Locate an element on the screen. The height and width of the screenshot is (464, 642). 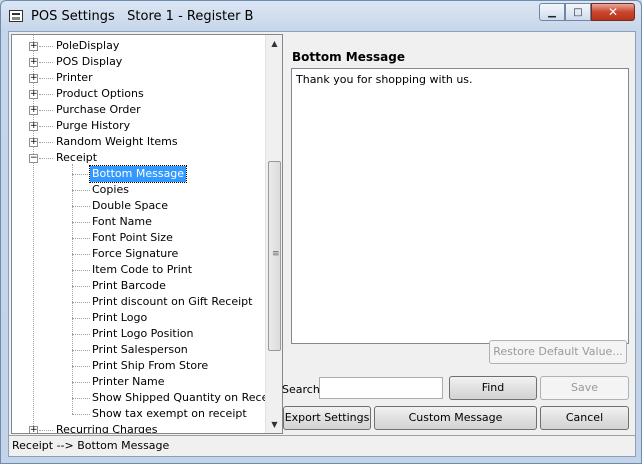
grip-icon: ≡ is located at coordinates (276, 254).